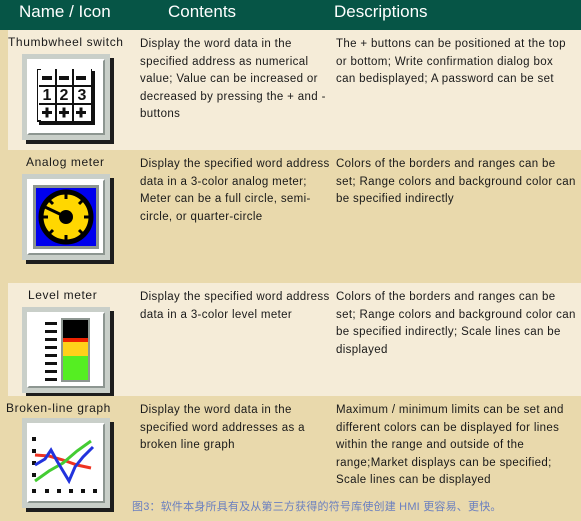 This screenshot has width=581, height=521. I want to click on name-icon-cell: Level meter, so click(70, 340).